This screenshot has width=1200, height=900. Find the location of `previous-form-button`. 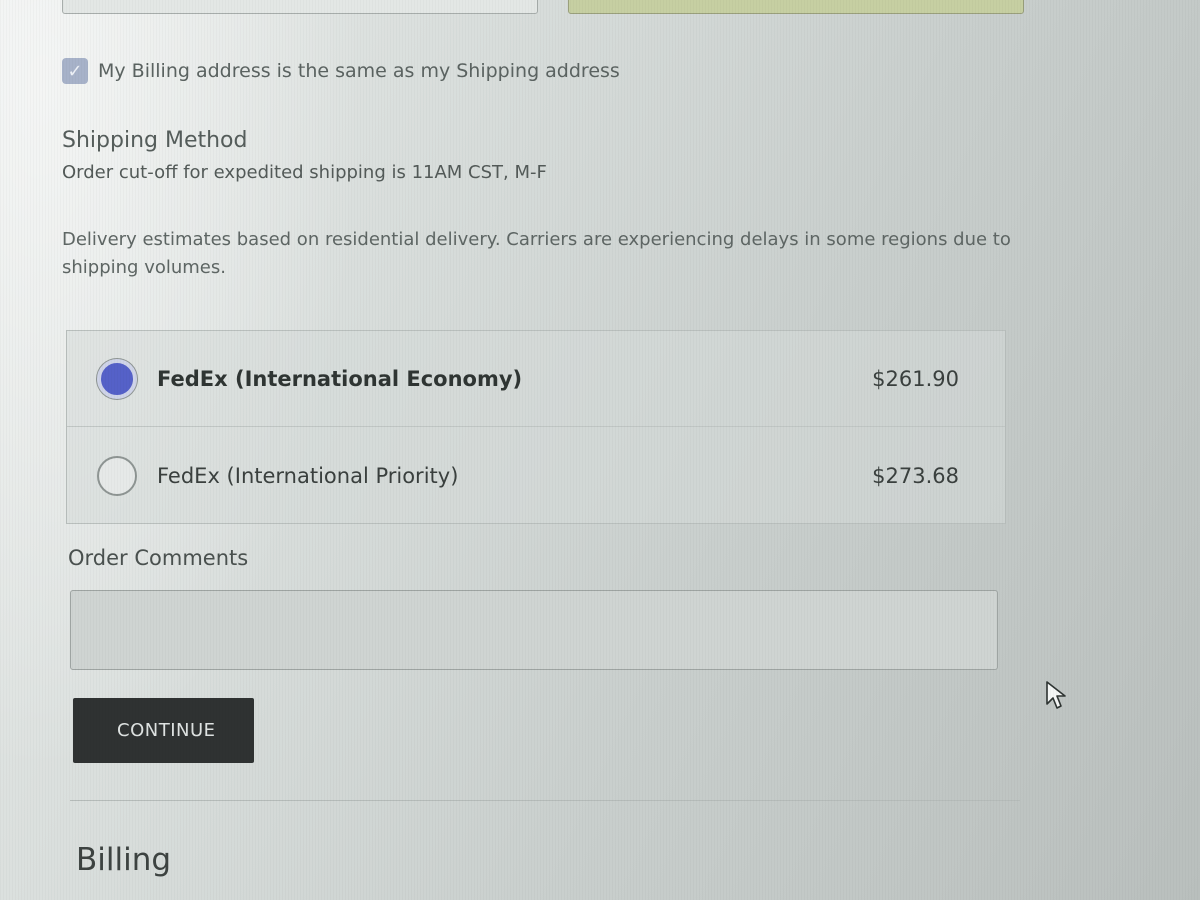

previous-form-button is located at coordinates (796, 7).